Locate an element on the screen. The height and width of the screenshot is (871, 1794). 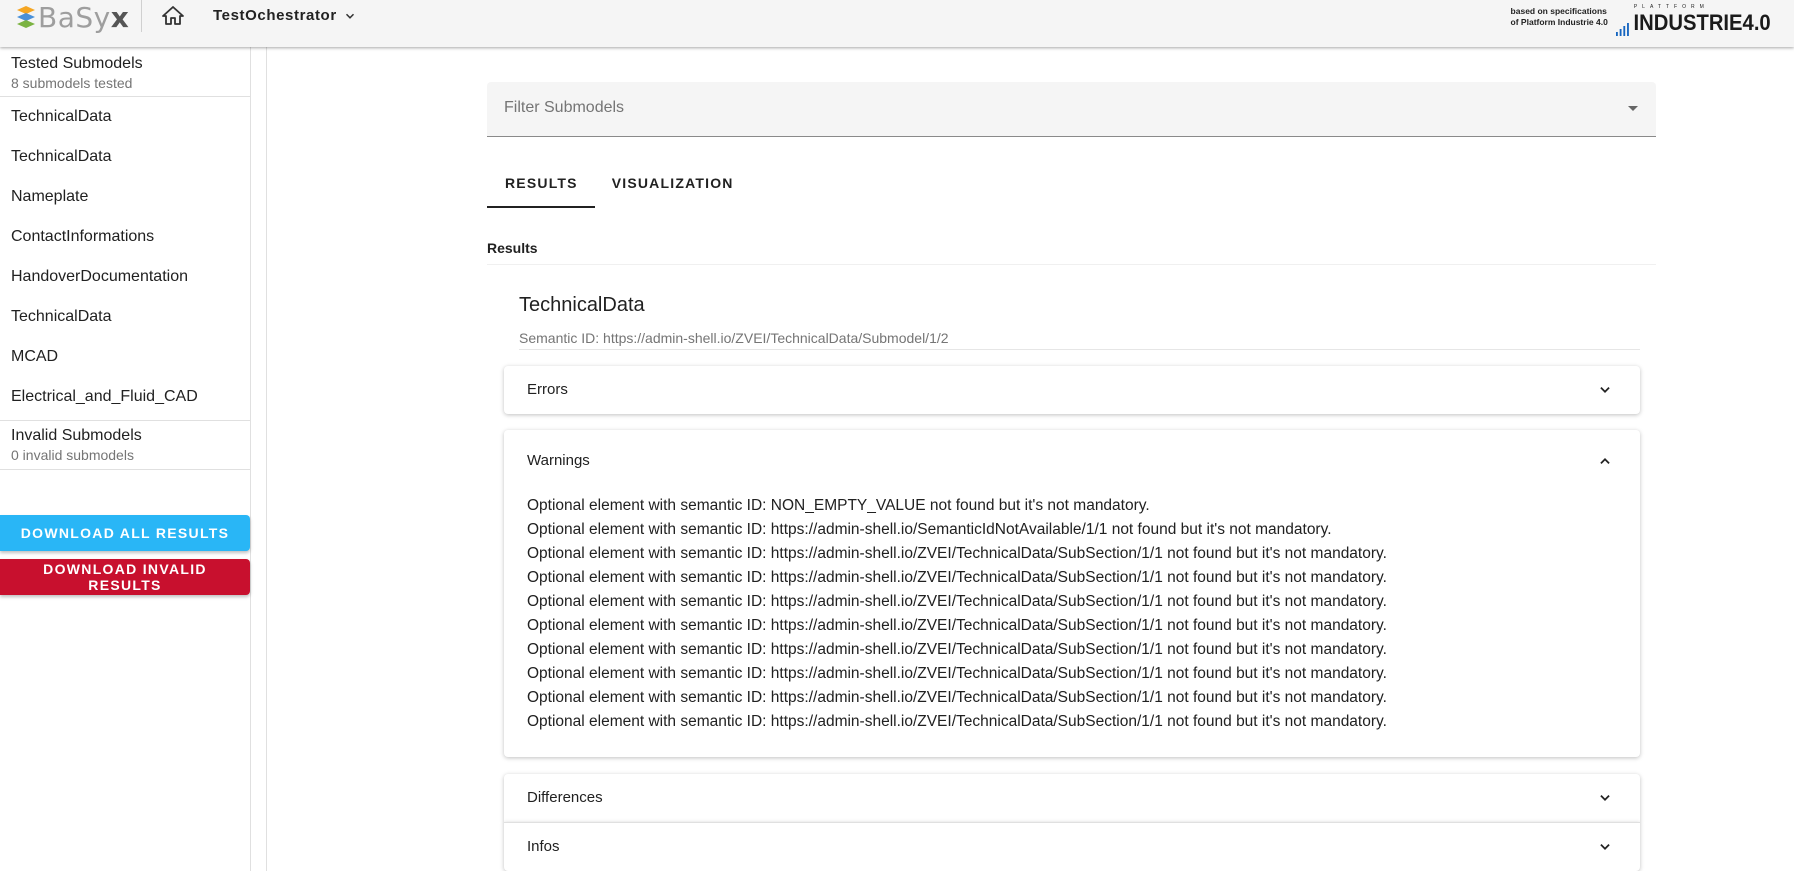
result-tabs: RESULTS VISUALIZATION is located at coordinates (619, 185).